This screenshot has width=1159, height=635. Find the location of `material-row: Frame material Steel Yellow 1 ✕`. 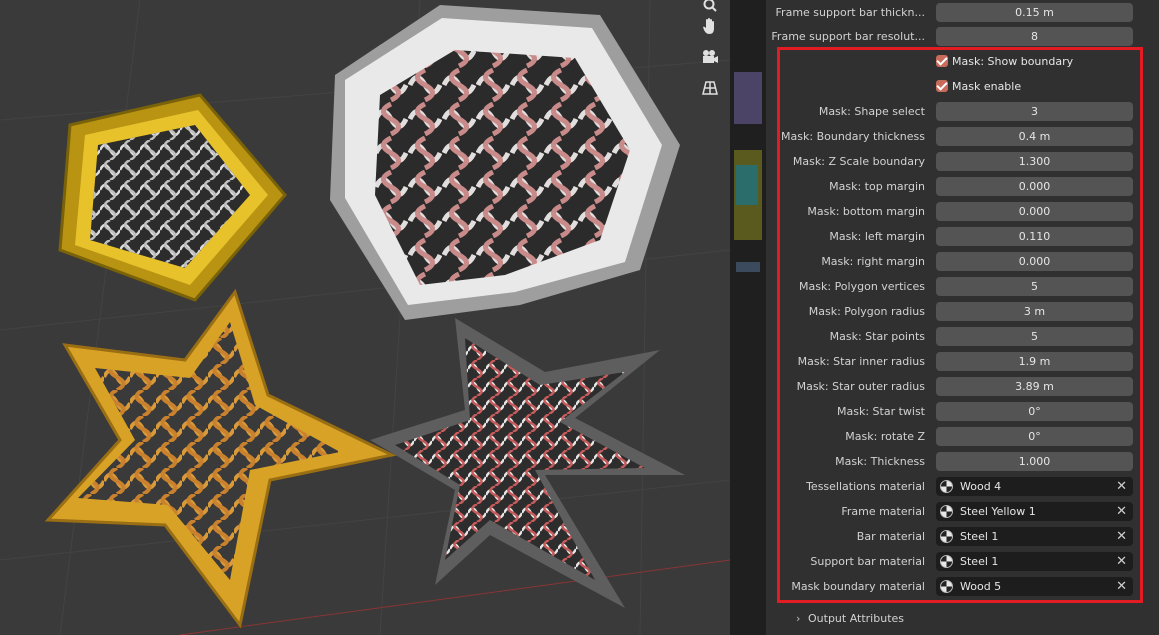

material-row: Frame material Steel Yellow 1 ✕ is located at coordinates (962, 511).